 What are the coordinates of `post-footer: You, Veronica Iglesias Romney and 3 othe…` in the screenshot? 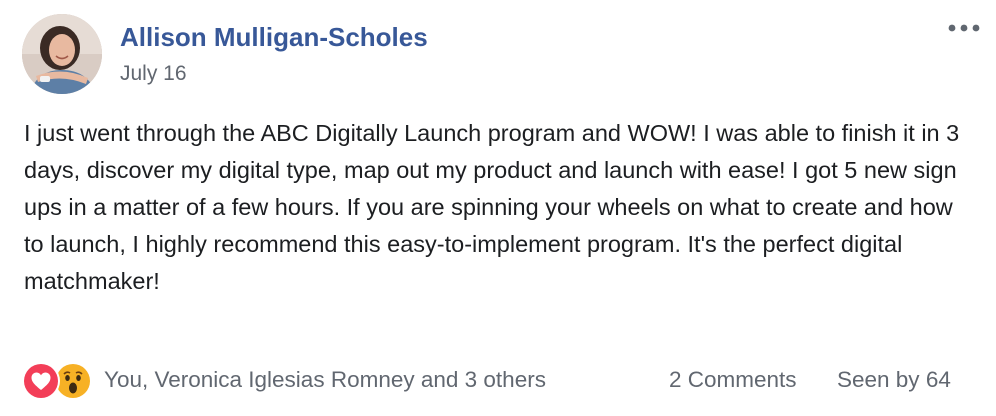 It's located at (502, 381).